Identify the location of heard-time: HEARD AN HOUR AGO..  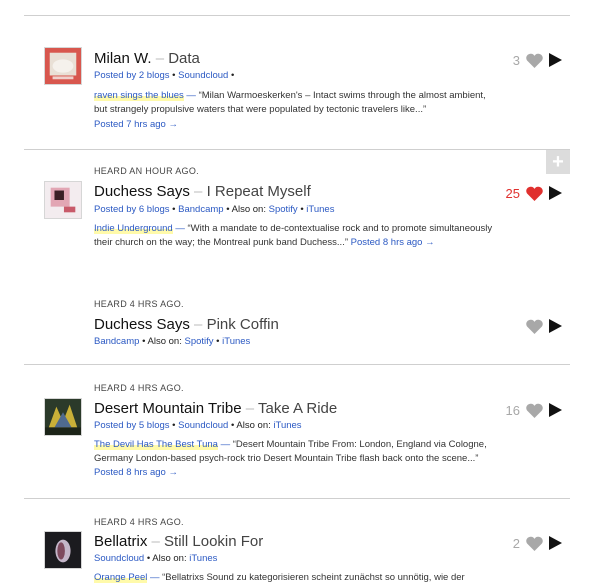
(146, 171).